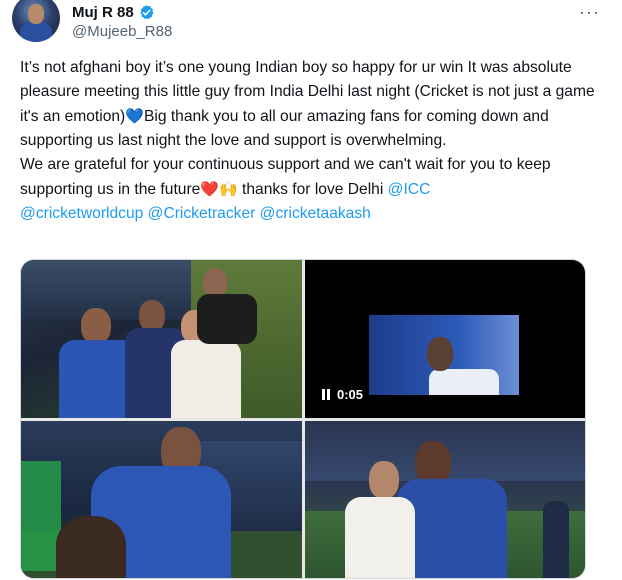 Image resolution: width=622 pixels, height=580 pixels. Describe the element at coordinates (209, 189) in the screenshot. I see `emoji: ❤️` at that location.